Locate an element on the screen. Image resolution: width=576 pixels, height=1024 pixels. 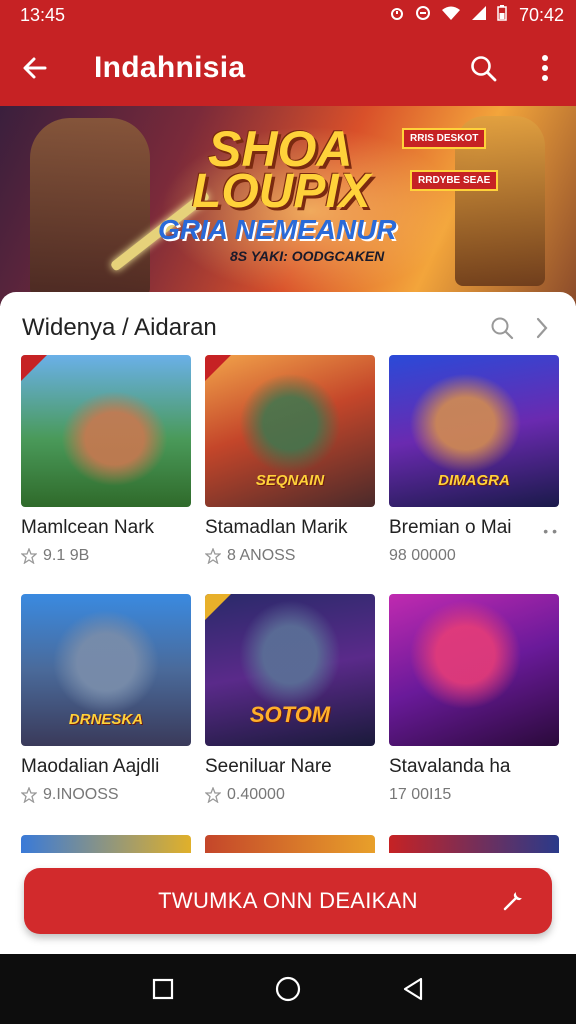
game-rating-value: 17 00I15 is located at coordinates (420, 794).